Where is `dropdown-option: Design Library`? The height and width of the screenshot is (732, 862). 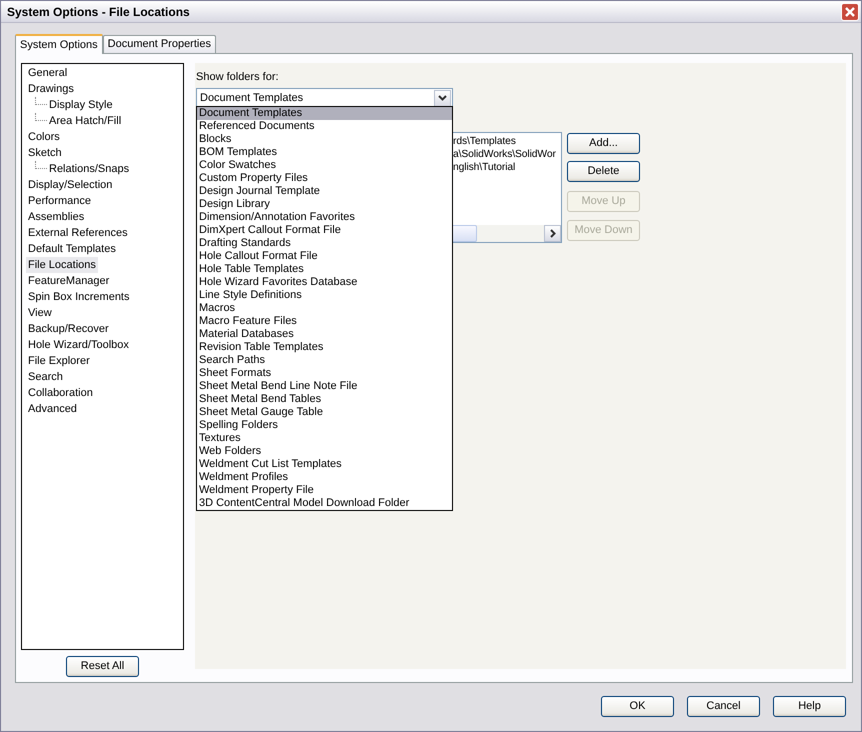
dropdown-option: Design Library is located at coordinates (324, 204).